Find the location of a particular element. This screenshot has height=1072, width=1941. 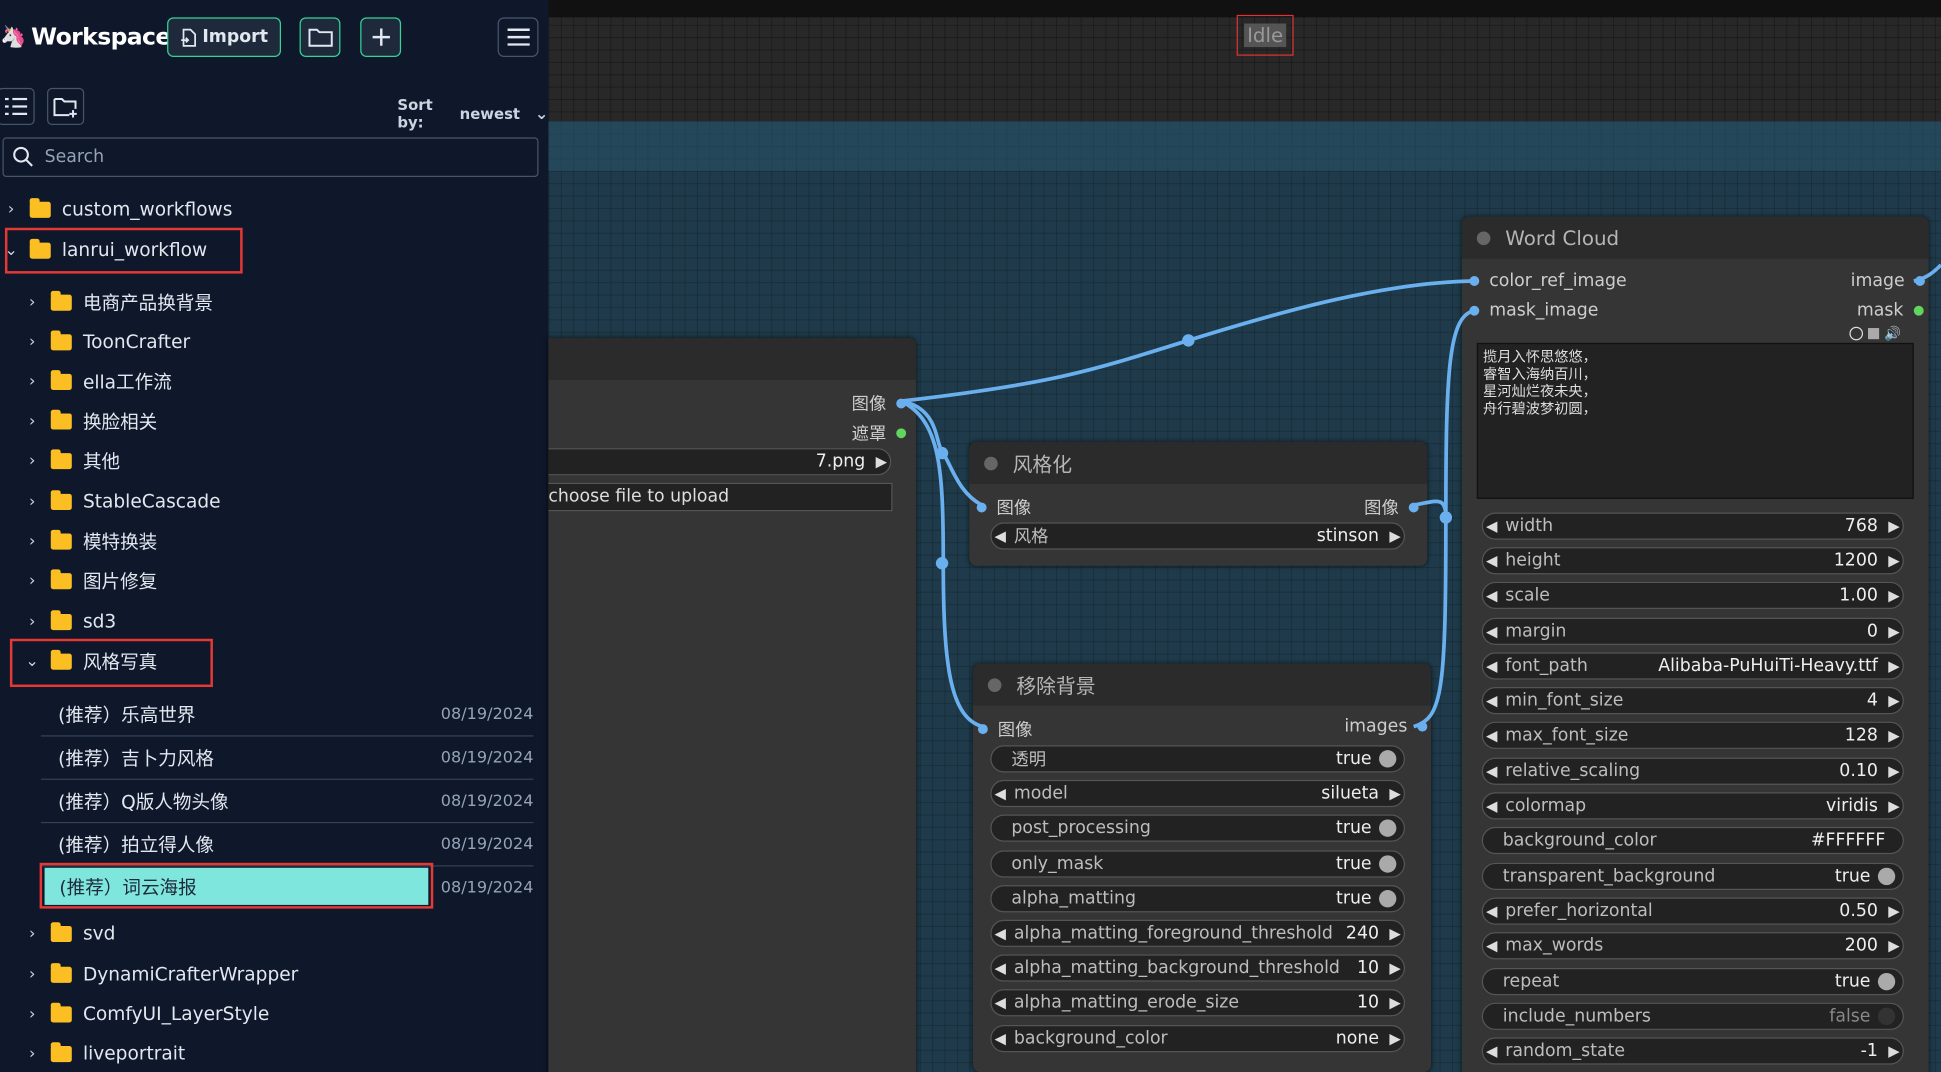

style-combo: ◀ 风格 stinson ▶ is located at coordinates (1198, 536).